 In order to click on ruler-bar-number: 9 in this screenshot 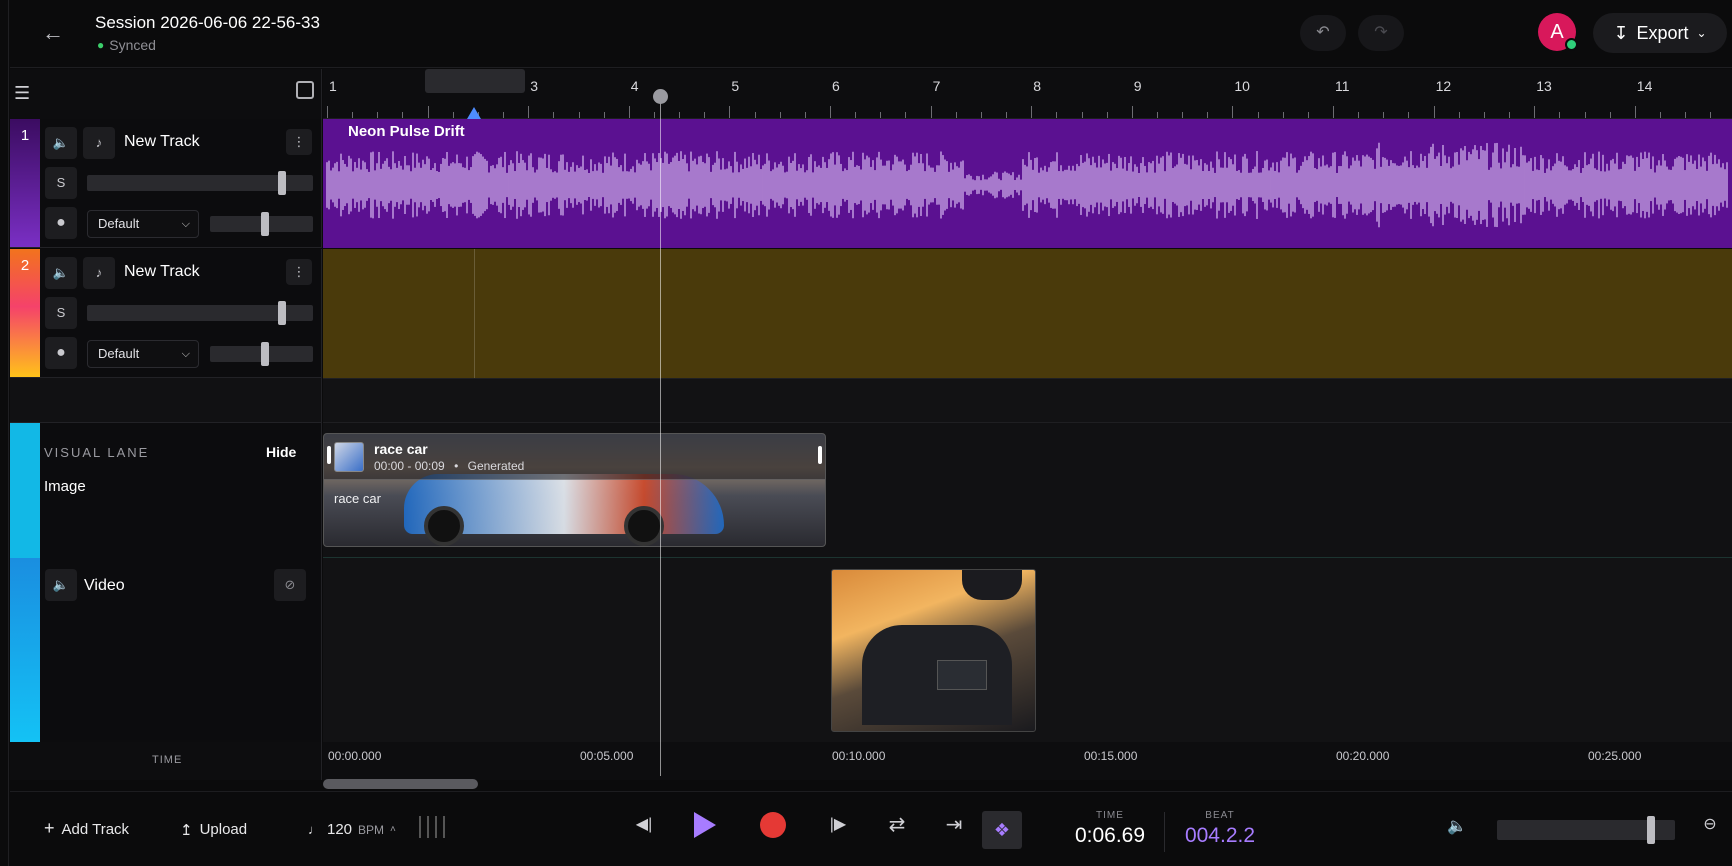, I will do `click(1137, 86)`.